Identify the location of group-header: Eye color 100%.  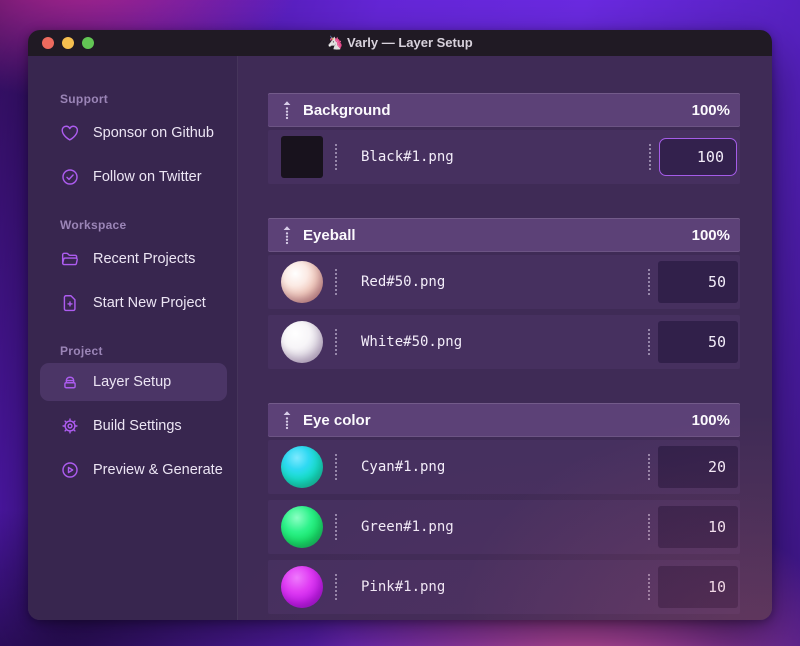
(504, 420).